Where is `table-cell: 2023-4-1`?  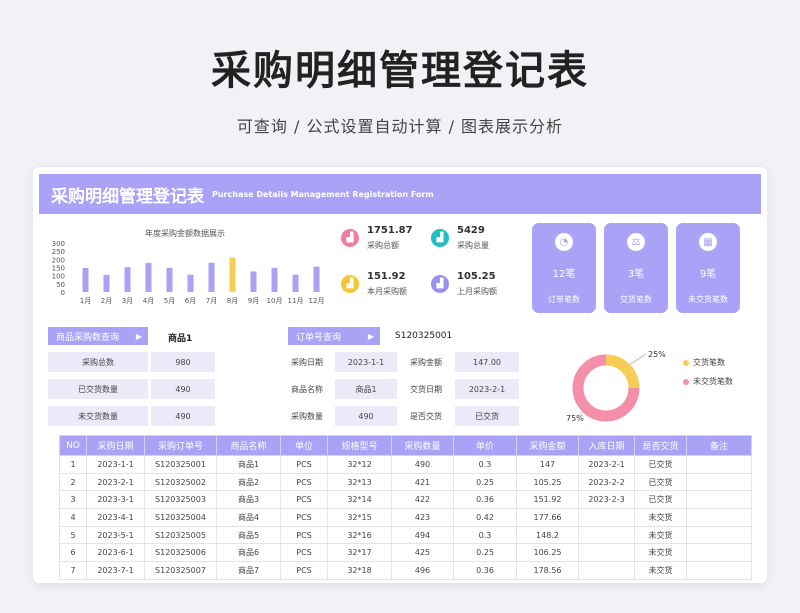 table-cell: 2023-4-1 is located at coordinates (115, 517).